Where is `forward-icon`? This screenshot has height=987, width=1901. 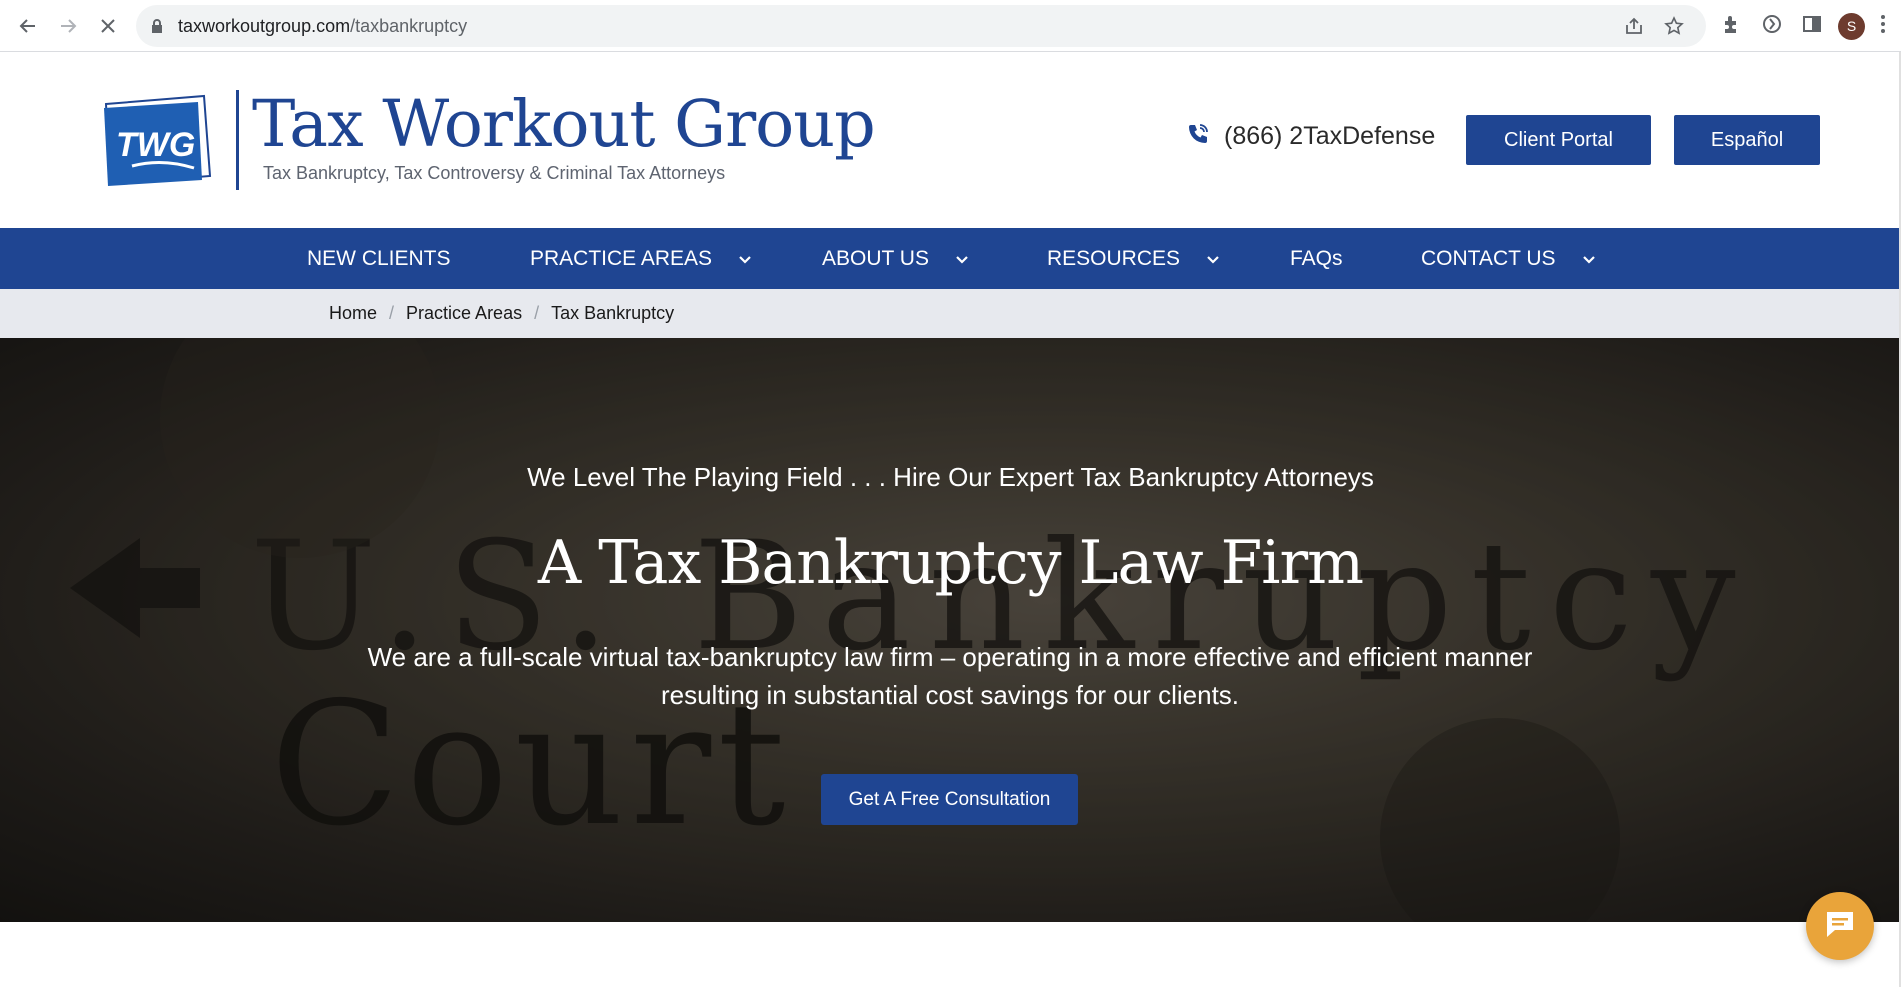 forward-icon is located at coordinates (68, 26).